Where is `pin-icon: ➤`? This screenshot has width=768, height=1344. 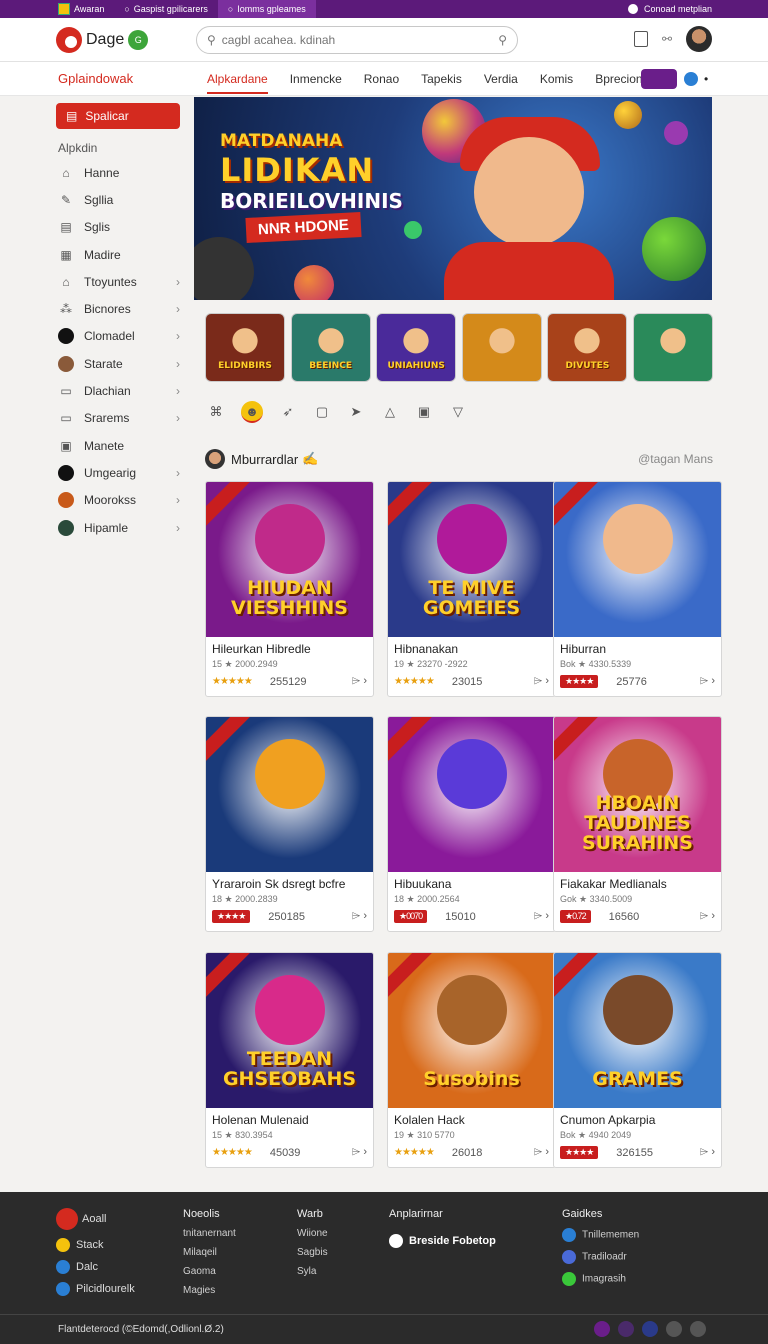 pin-icon: ➤ is located at coordinates (356, 412).